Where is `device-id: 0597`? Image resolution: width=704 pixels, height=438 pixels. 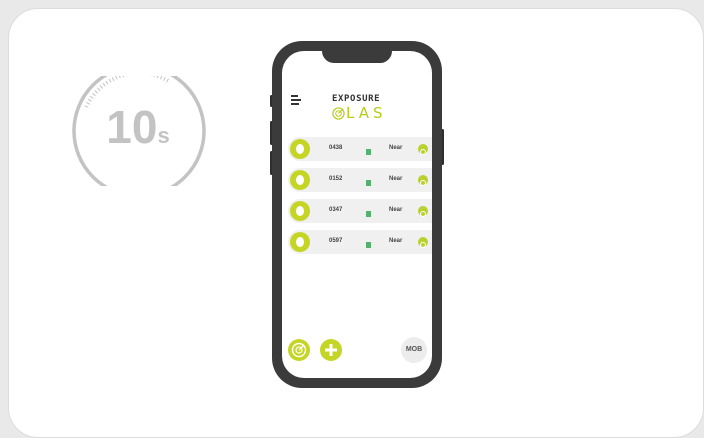 device-id: 0597 is located at coordinates (335, 241).